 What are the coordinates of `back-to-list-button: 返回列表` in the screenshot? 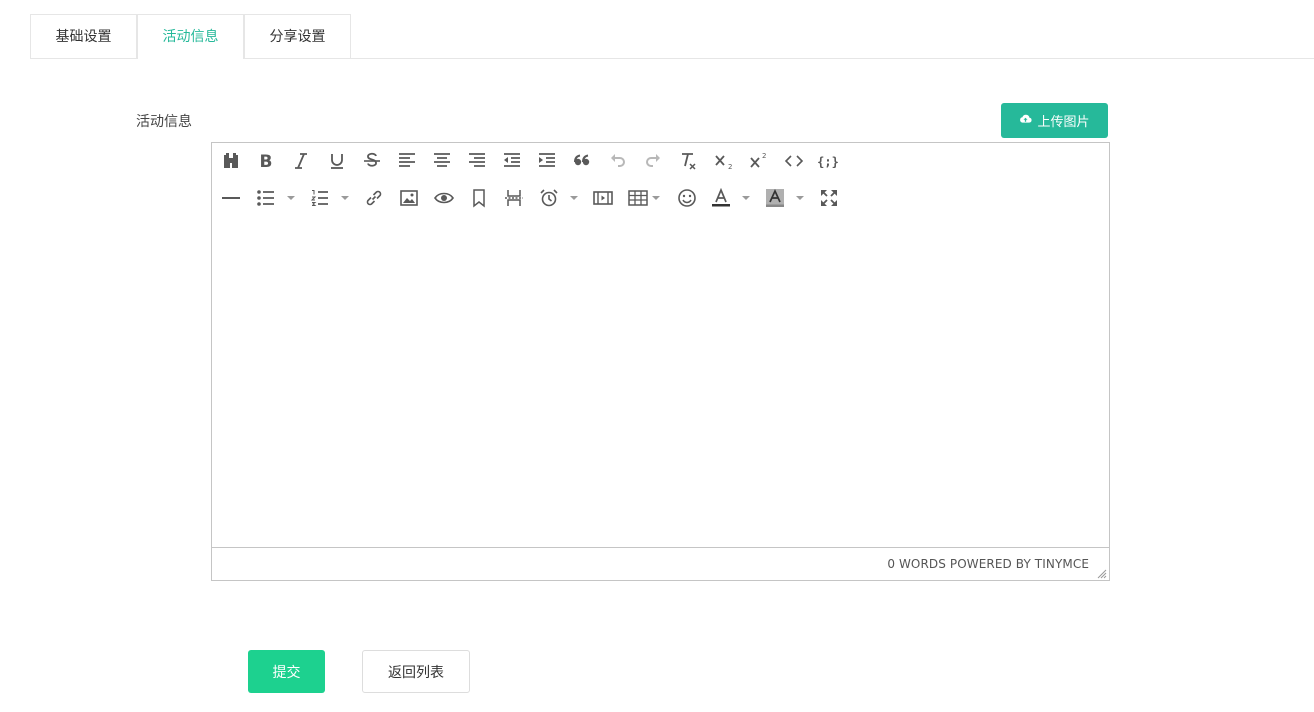 It's located at (416, 671).